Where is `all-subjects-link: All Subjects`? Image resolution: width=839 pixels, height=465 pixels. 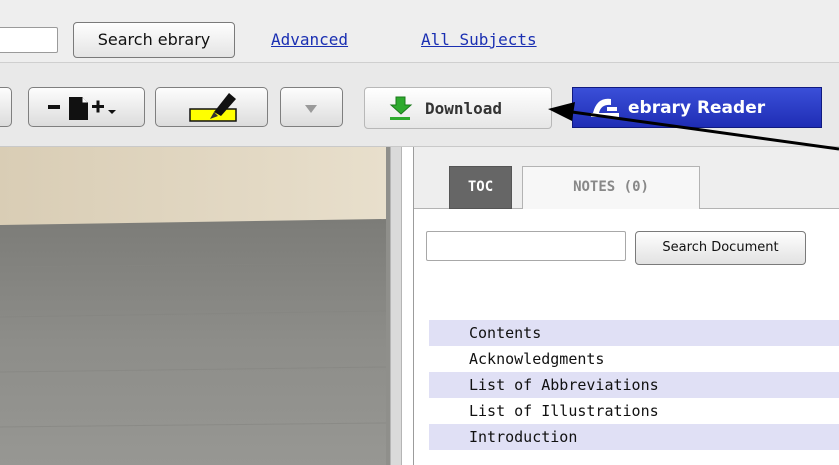
all-subjects-link: All Subjects is located at coordinates (479, 39).